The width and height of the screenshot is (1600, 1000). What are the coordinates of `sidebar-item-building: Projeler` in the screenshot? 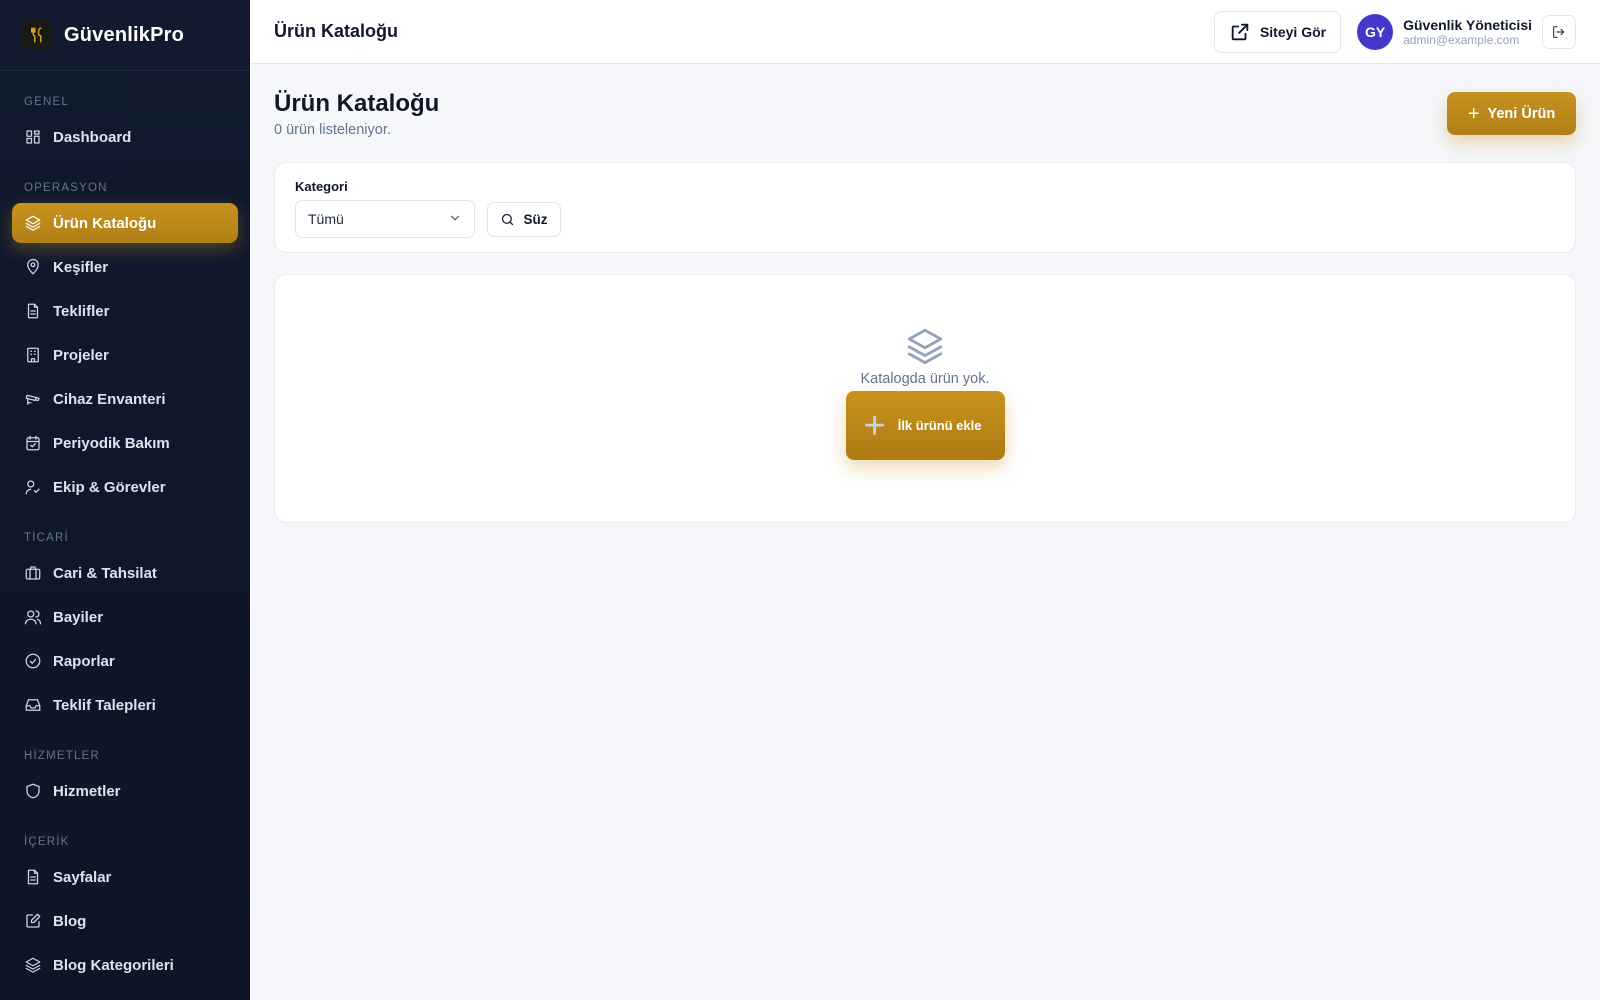 It's located at (125, 355).